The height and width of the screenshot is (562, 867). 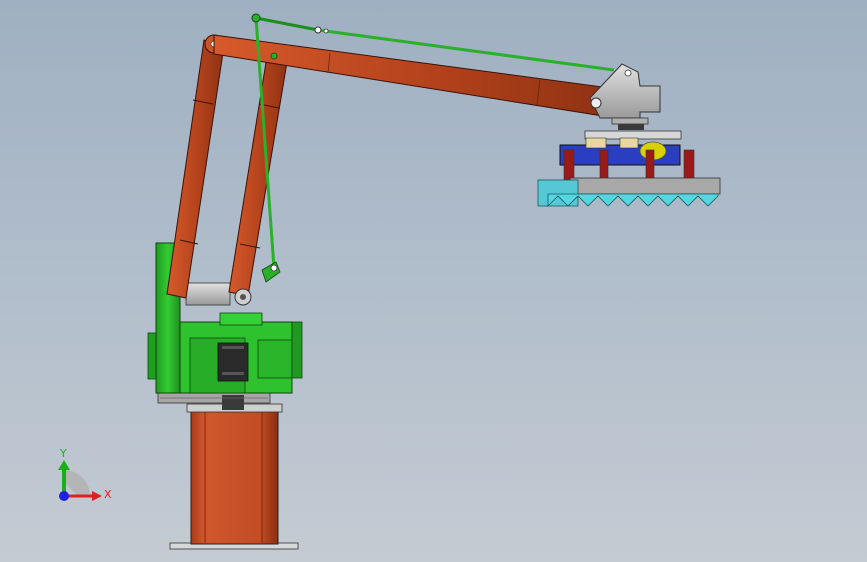 What do you see at coordinates (629, 168) in the screenshot?
I see `vacuum-gripper` at bounding box center [629, 168].